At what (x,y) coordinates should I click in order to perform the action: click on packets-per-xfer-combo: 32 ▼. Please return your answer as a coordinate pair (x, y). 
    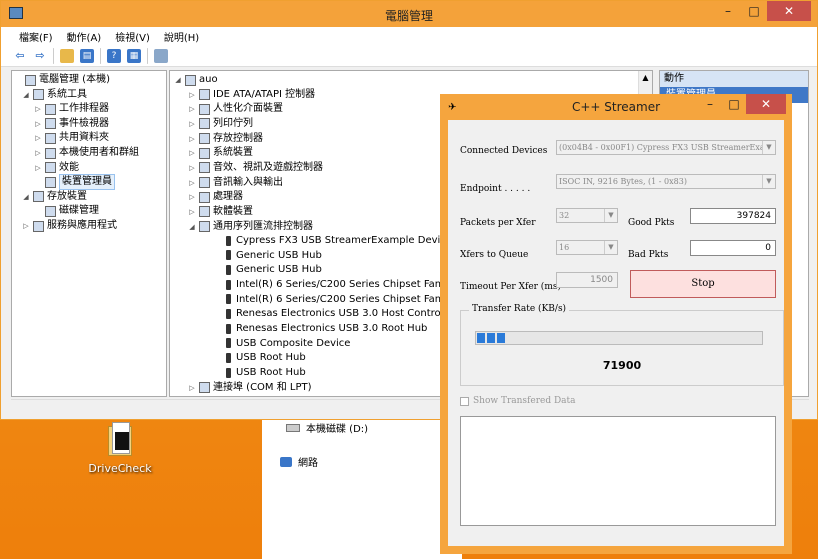
    Looking at the image, I should click on (587, 215).